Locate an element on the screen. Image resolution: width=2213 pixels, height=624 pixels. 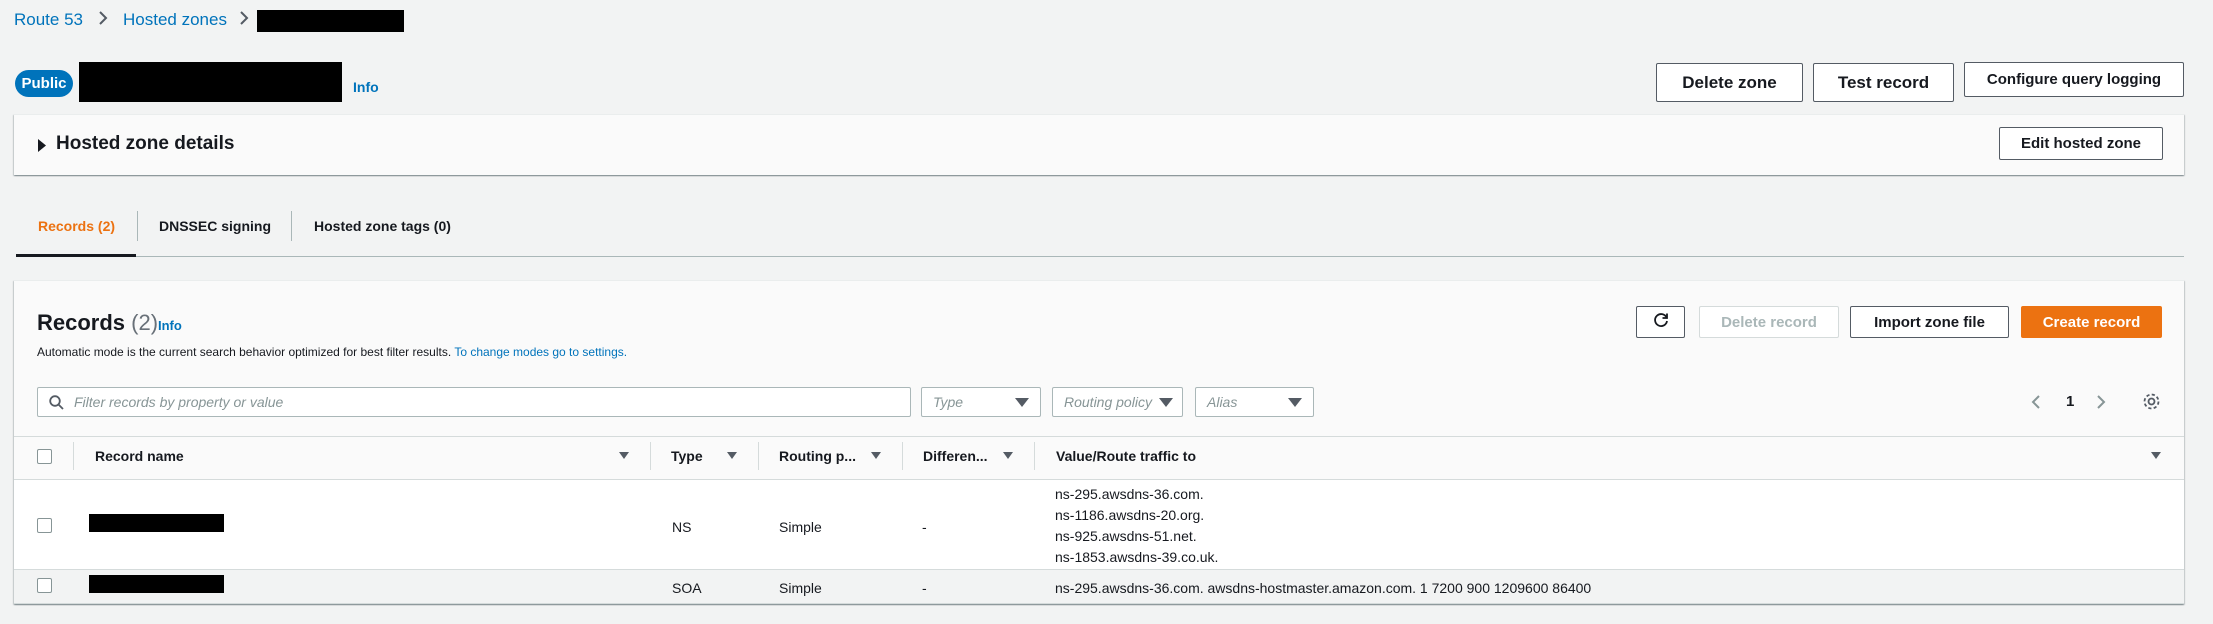
records-title: Records (2) is located at coordinates (97, 323).